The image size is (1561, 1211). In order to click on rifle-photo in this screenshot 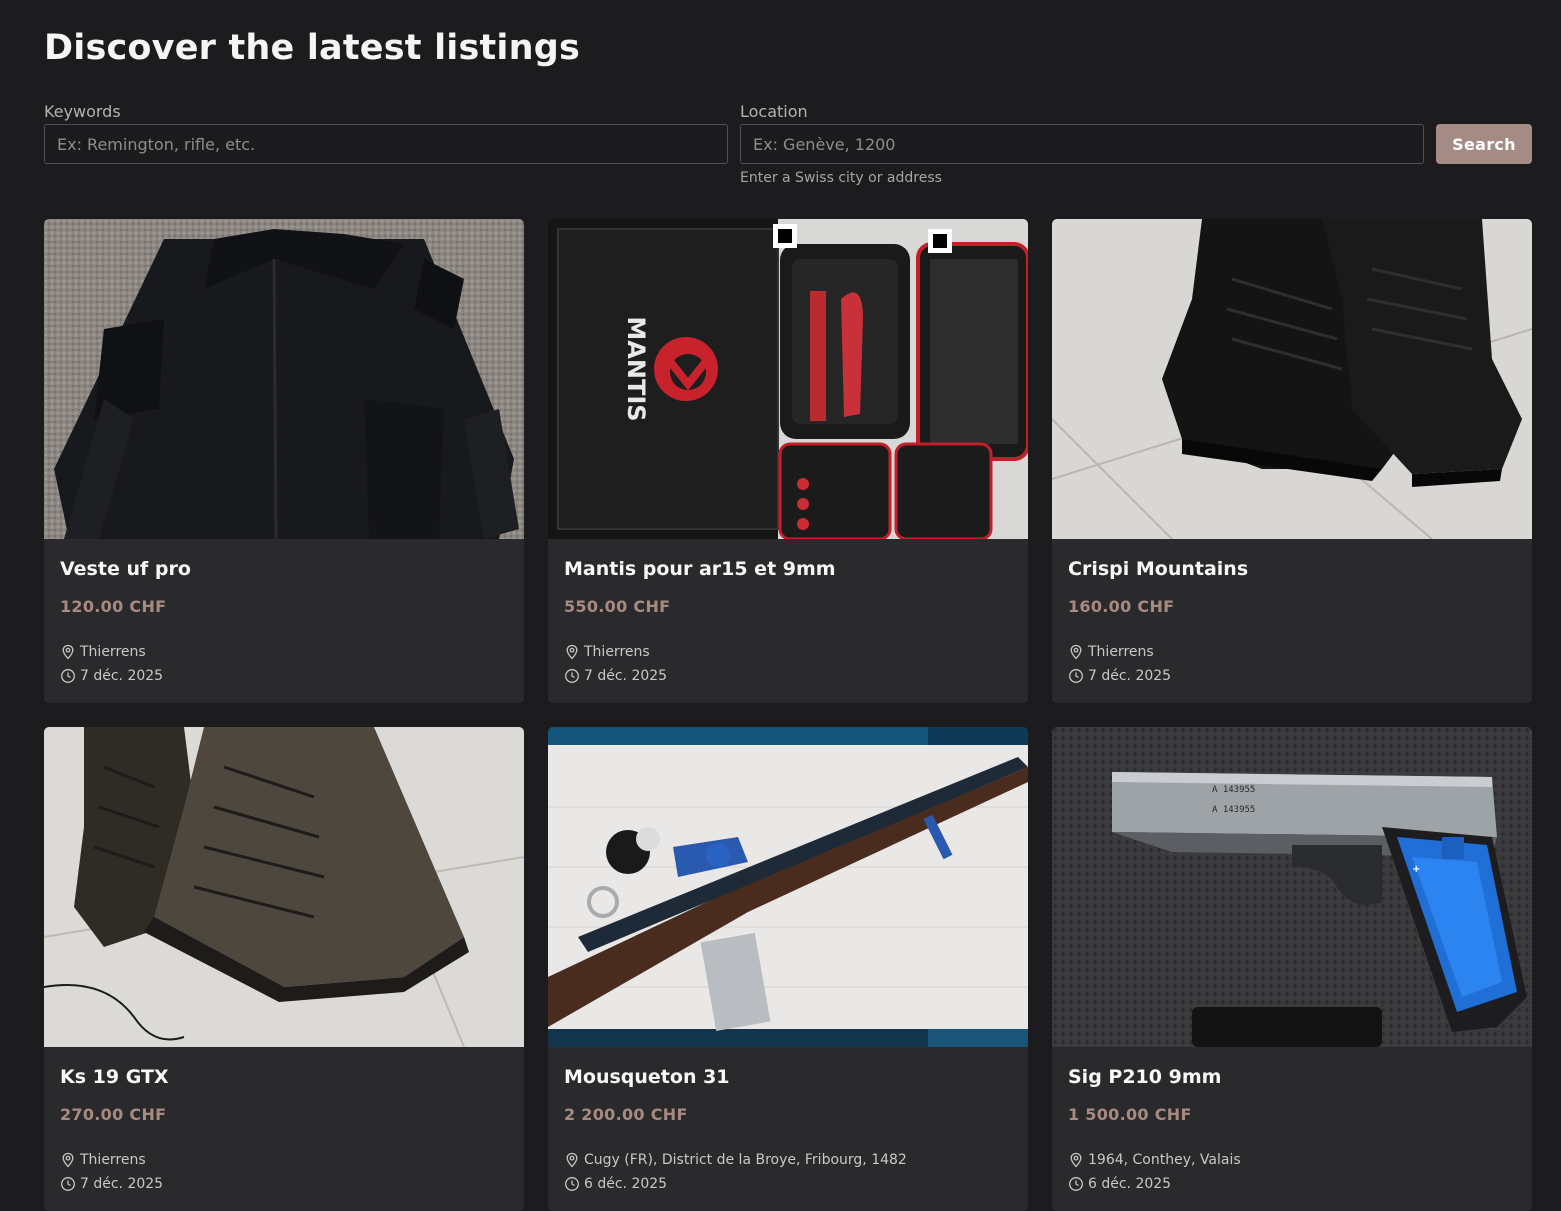, I will do `click(788, 887)`.